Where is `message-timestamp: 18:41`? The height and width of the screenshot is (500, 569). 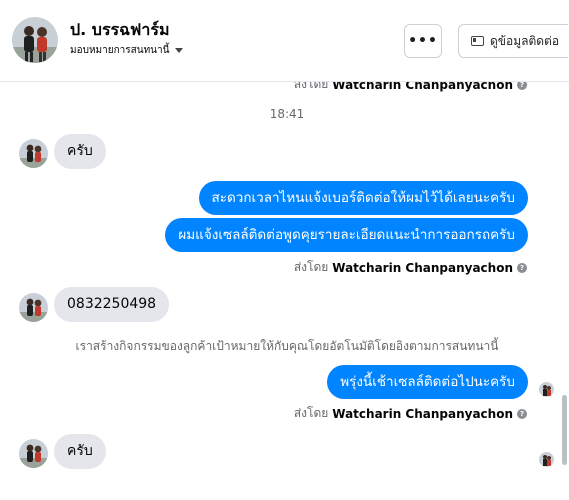
message-timestamp: 18:41 is located at coordinates (287, 114).